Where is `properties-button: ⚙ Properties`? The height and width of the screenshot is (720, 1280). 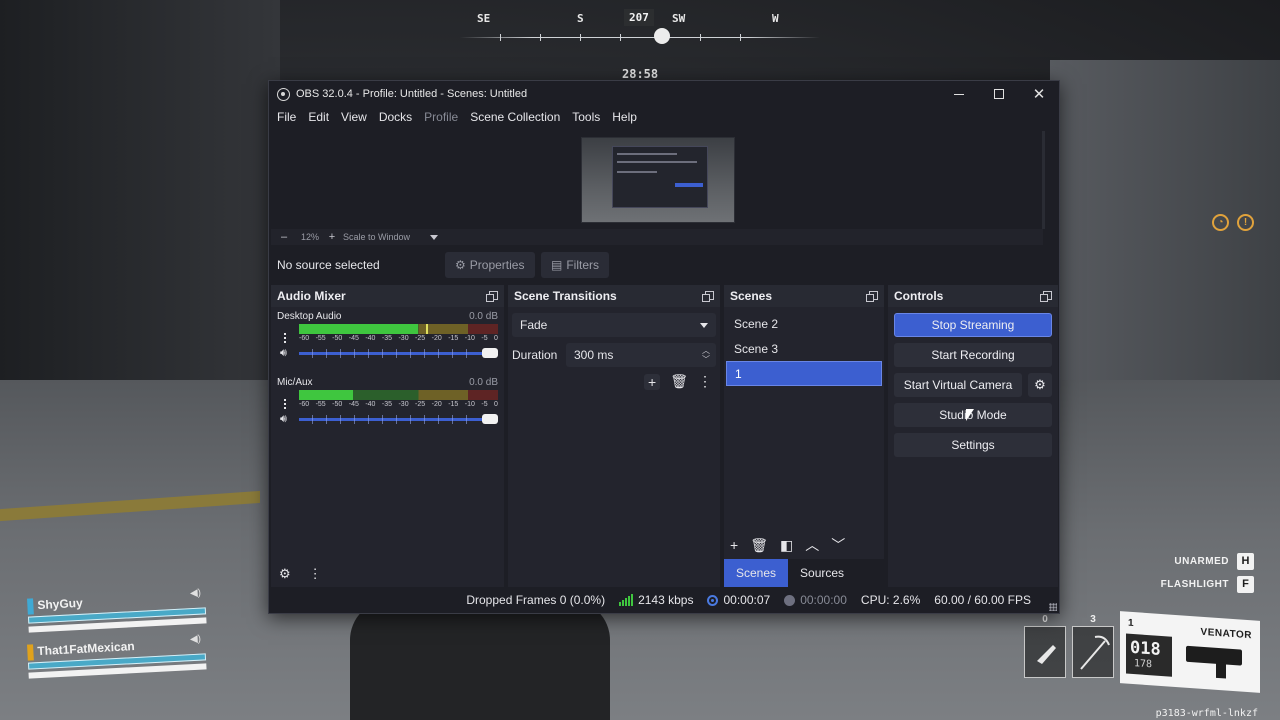 properties-button: ⚙ Properties is located at coordinates (490, 265).